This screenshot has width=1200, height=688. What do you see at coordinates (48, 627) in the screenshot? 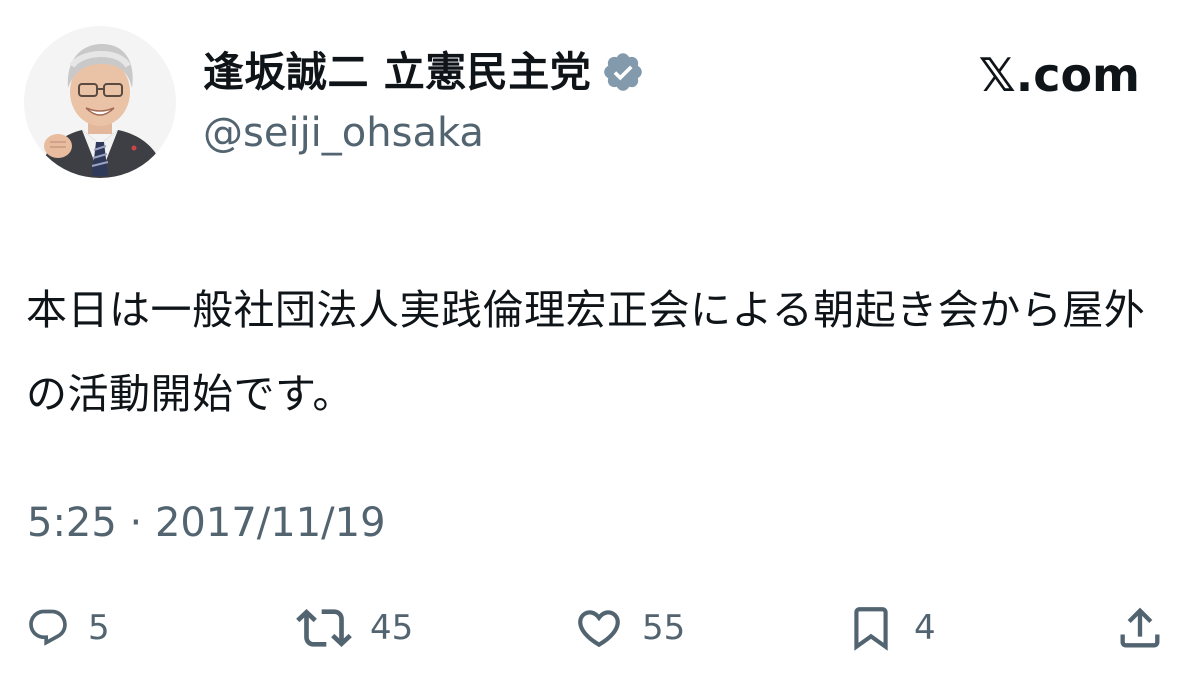
I see `reply-icon` at bounding box center [48, 627].